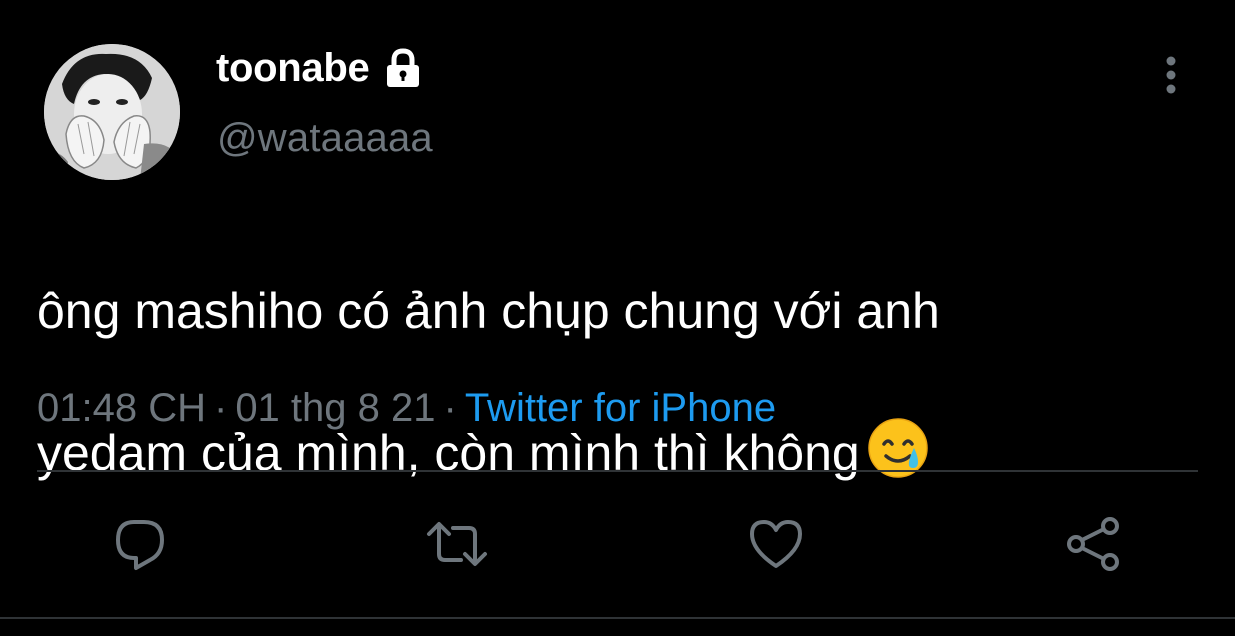  I want to click on author-name-row: toonabe, so click(320, 68).